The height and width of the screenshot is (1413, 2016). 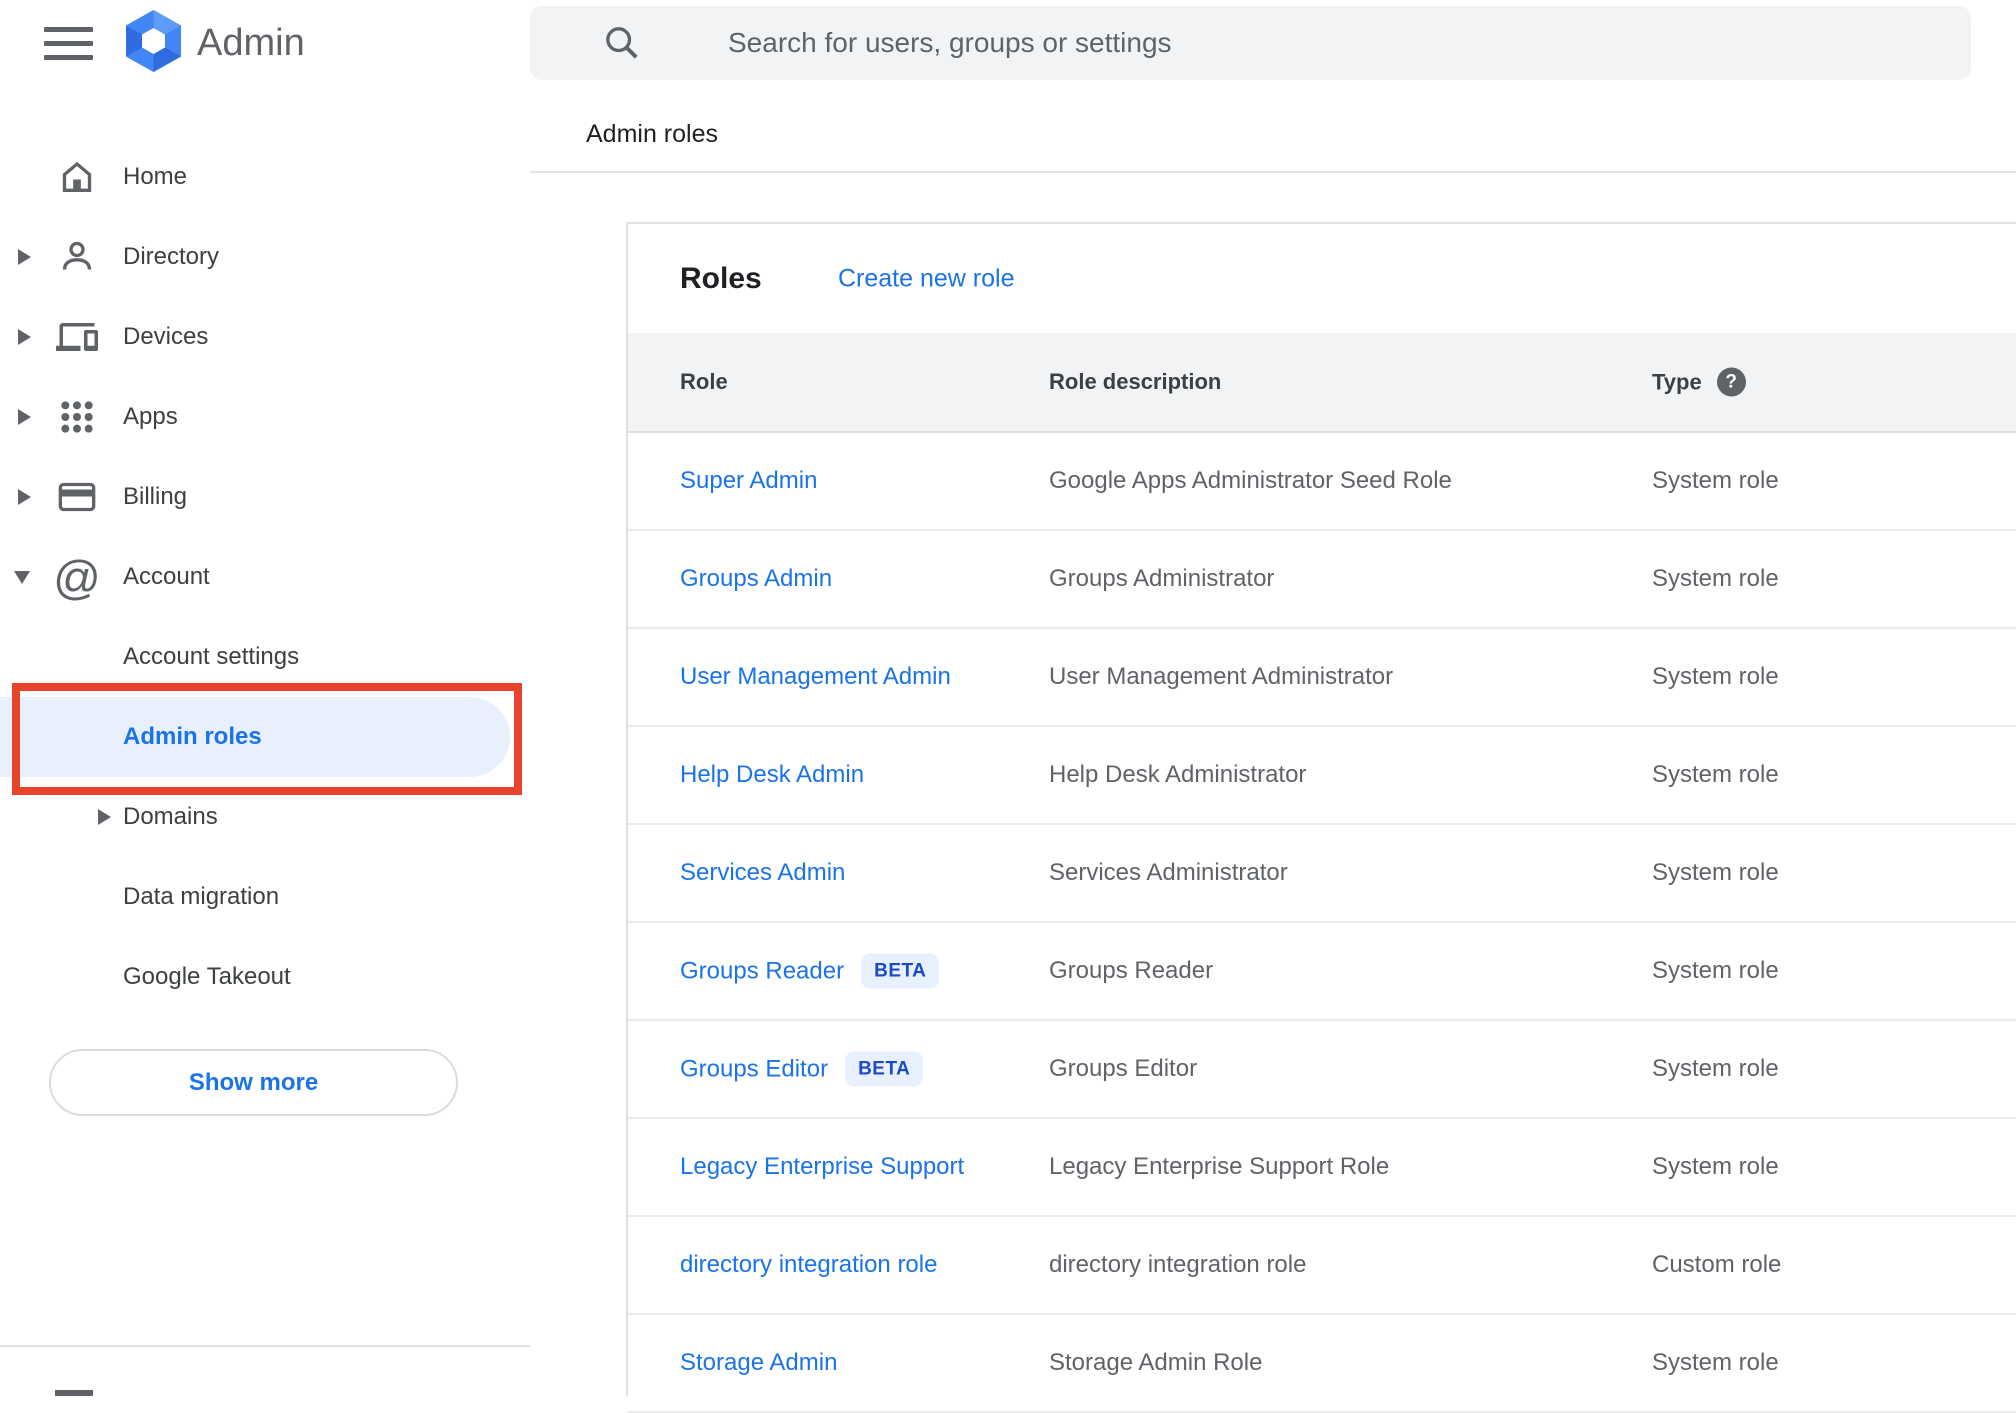 What do you see at coordinates (22, 577) in the screenshot?
I see `chevron-down-icon` at bounding box center [22, 577].